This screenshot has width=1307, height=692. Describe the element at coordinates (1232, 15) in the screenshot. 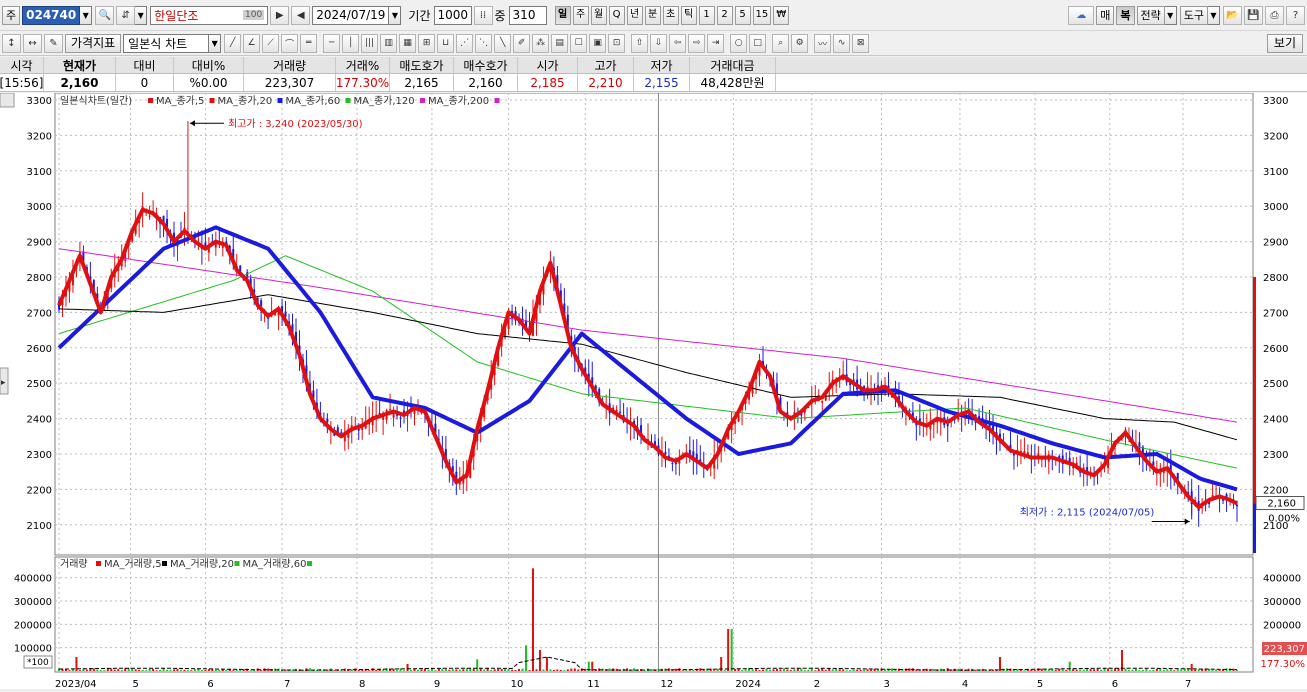

I see `folder-icon: 📂` at that location.